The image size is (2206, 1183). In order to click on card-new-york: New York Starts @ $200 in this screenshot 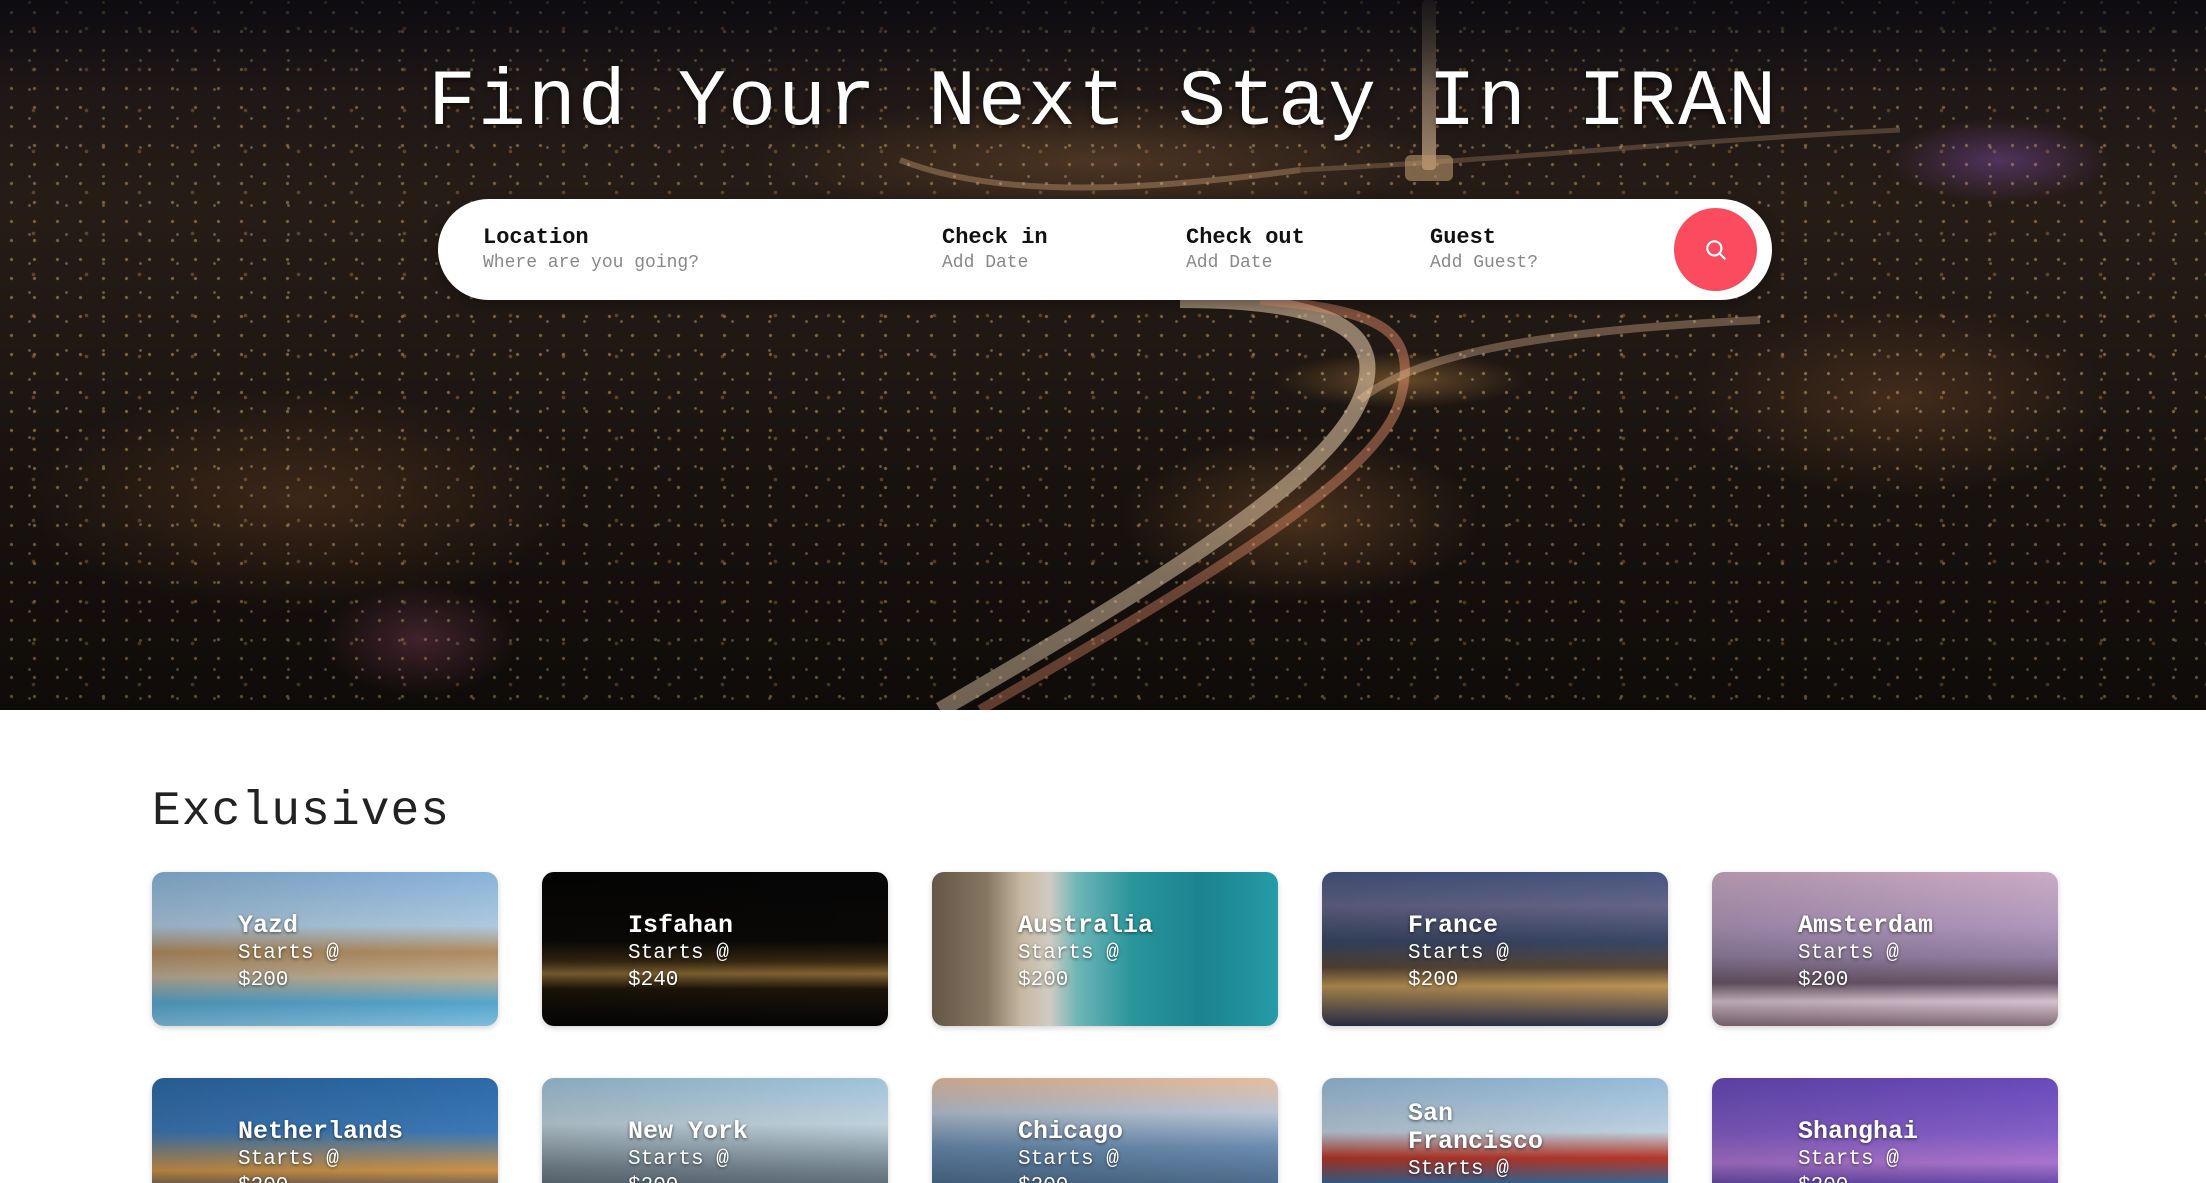, I will do `click(715, 1130)`.